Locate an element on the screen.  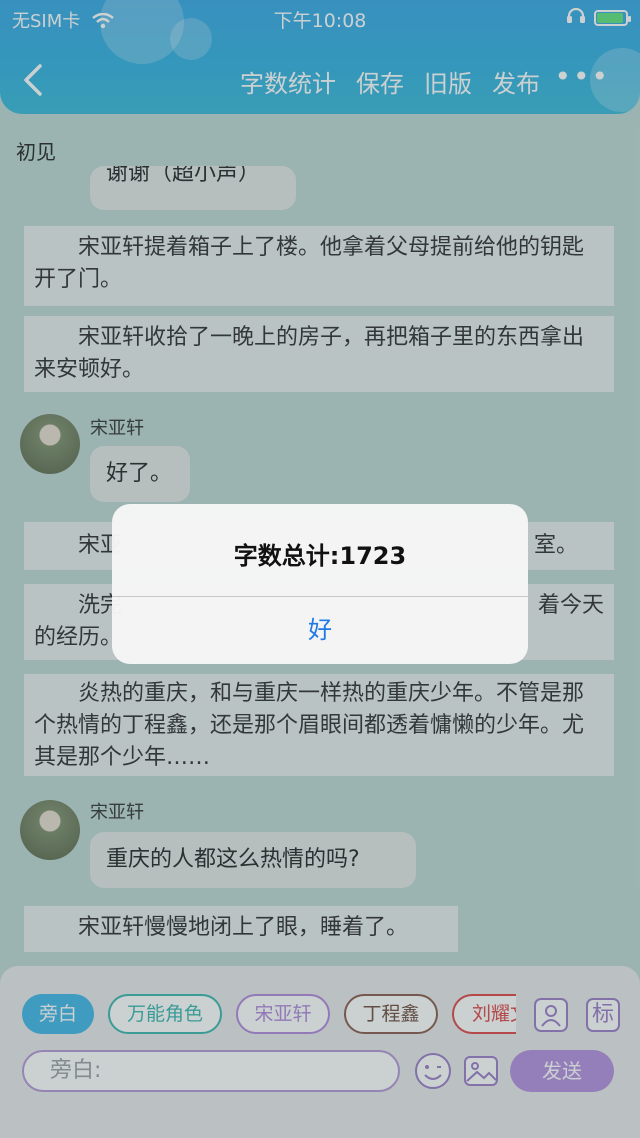
dialog-ok-button: 好 is located at coordinates (320, 630).